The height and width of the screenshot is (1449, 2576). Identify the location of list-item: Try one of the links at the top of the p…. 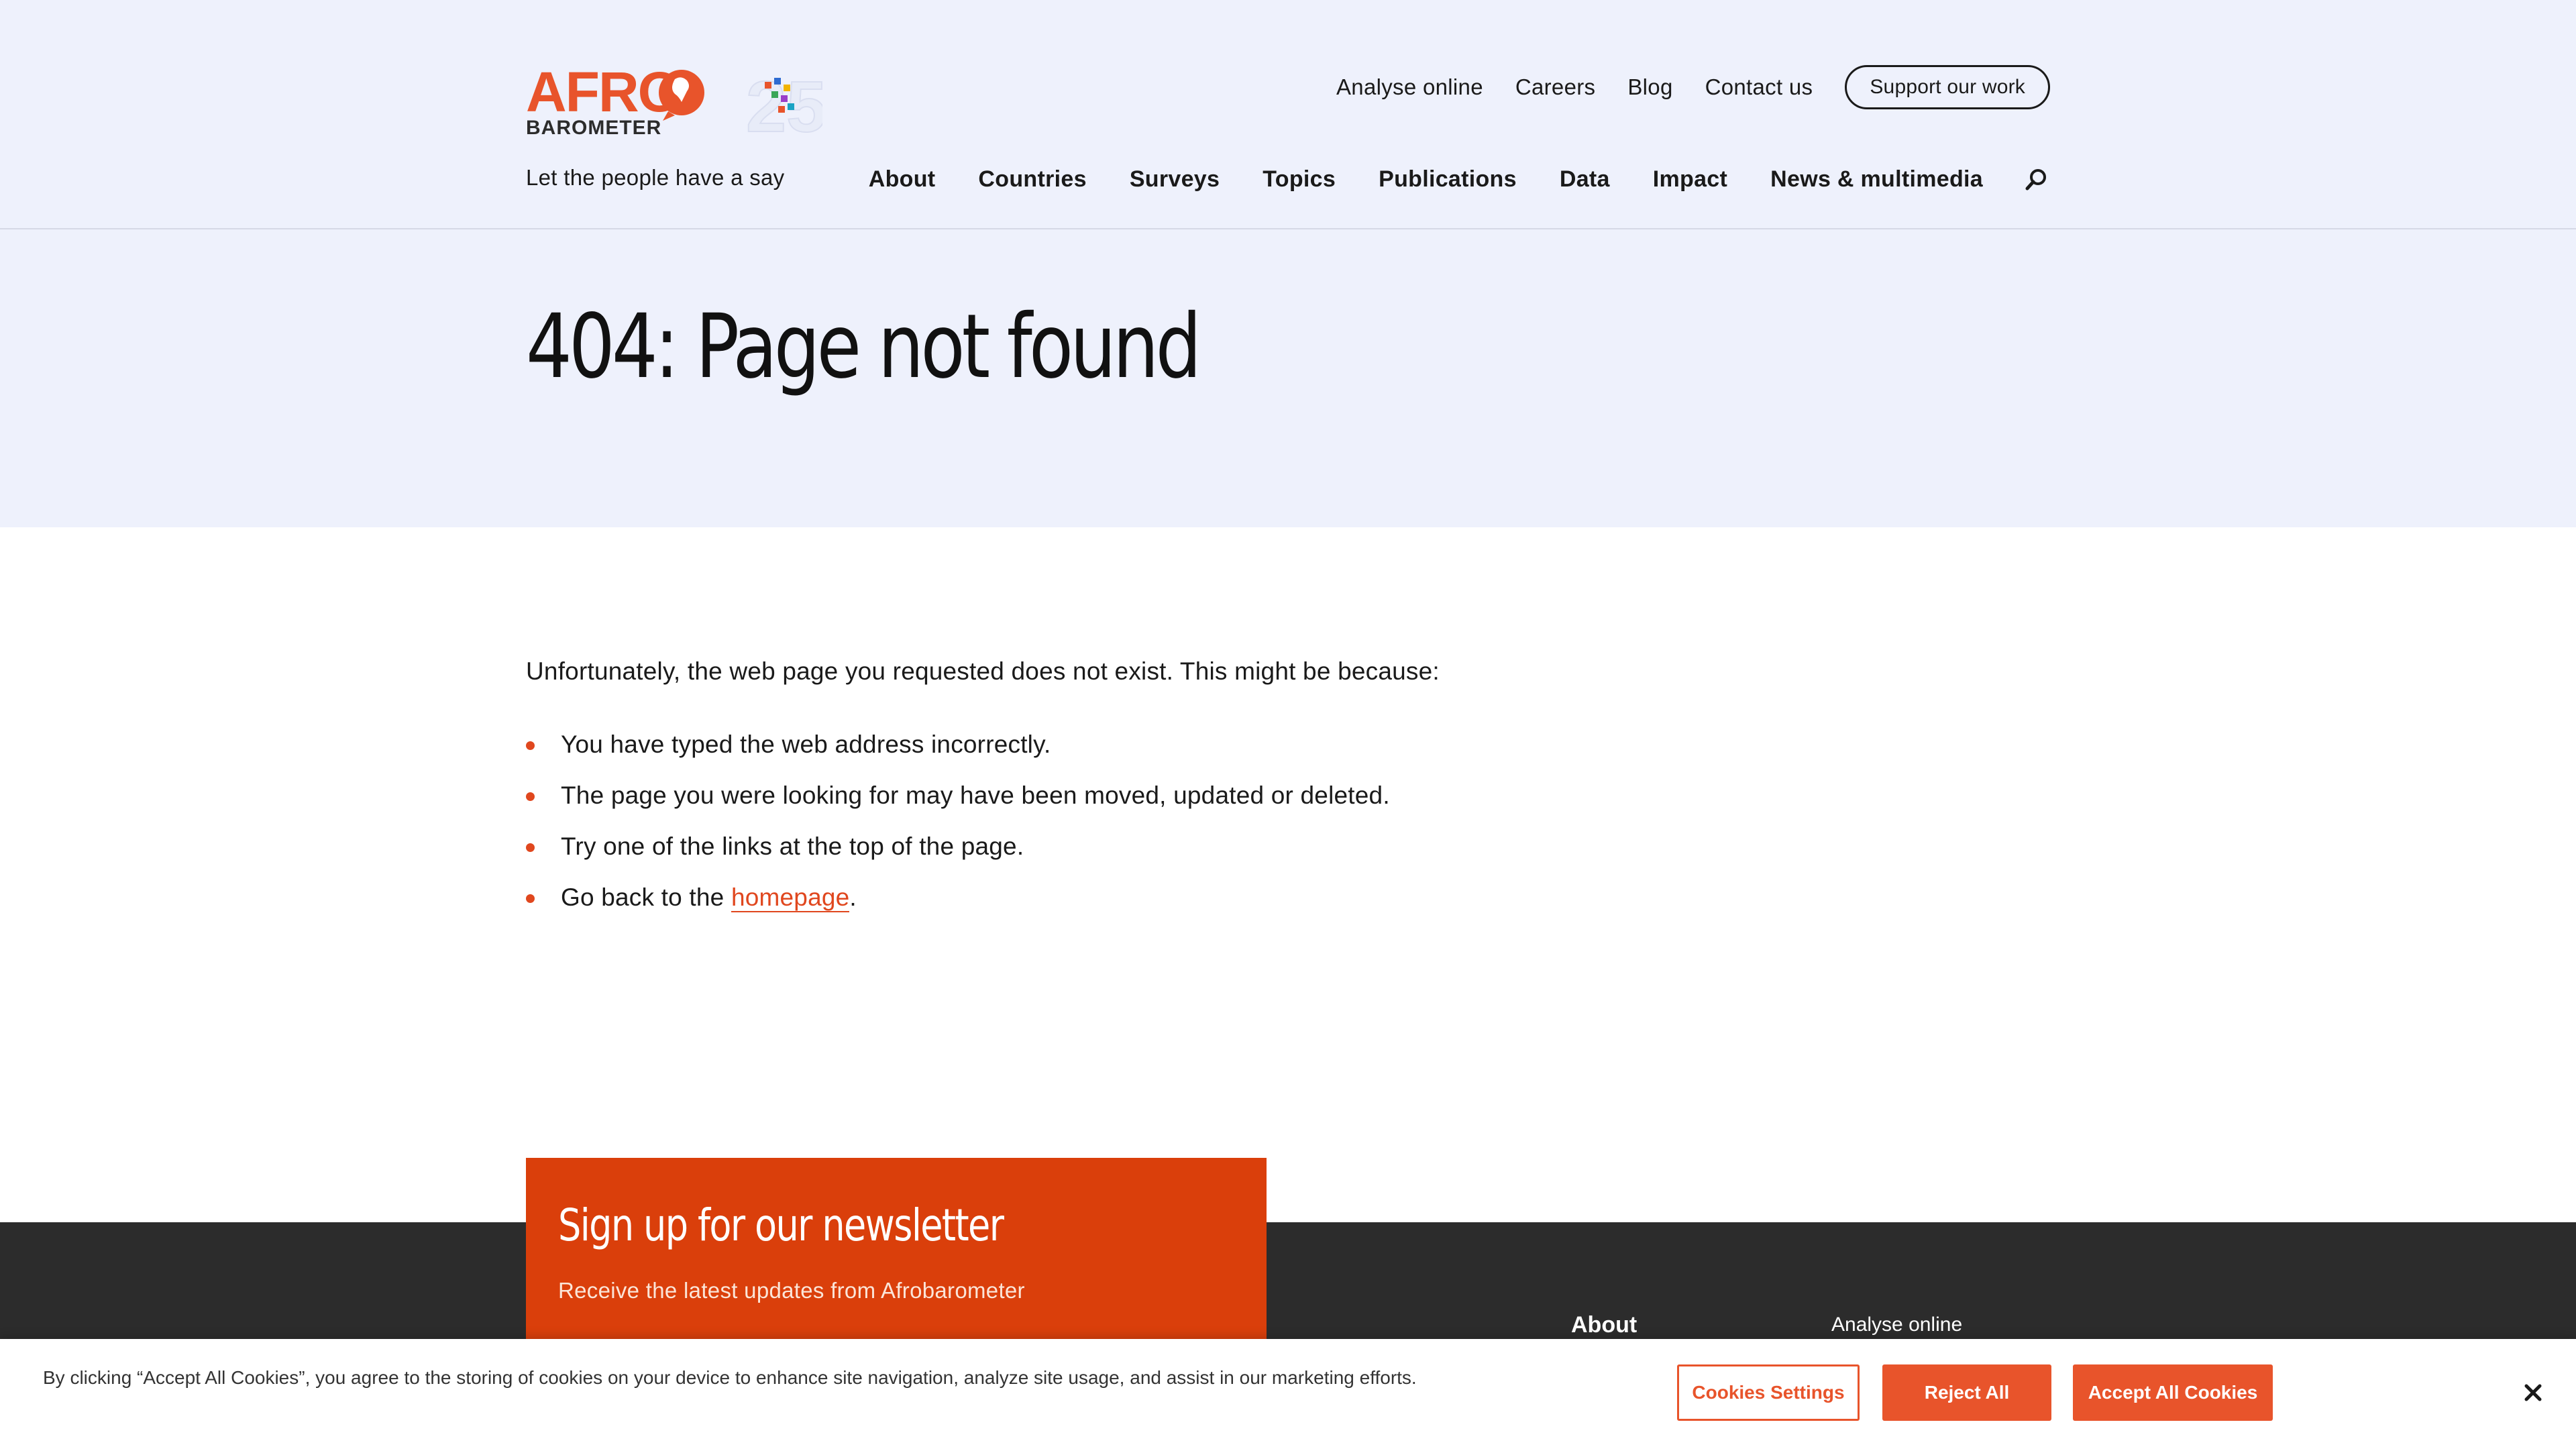
(1129, 846).